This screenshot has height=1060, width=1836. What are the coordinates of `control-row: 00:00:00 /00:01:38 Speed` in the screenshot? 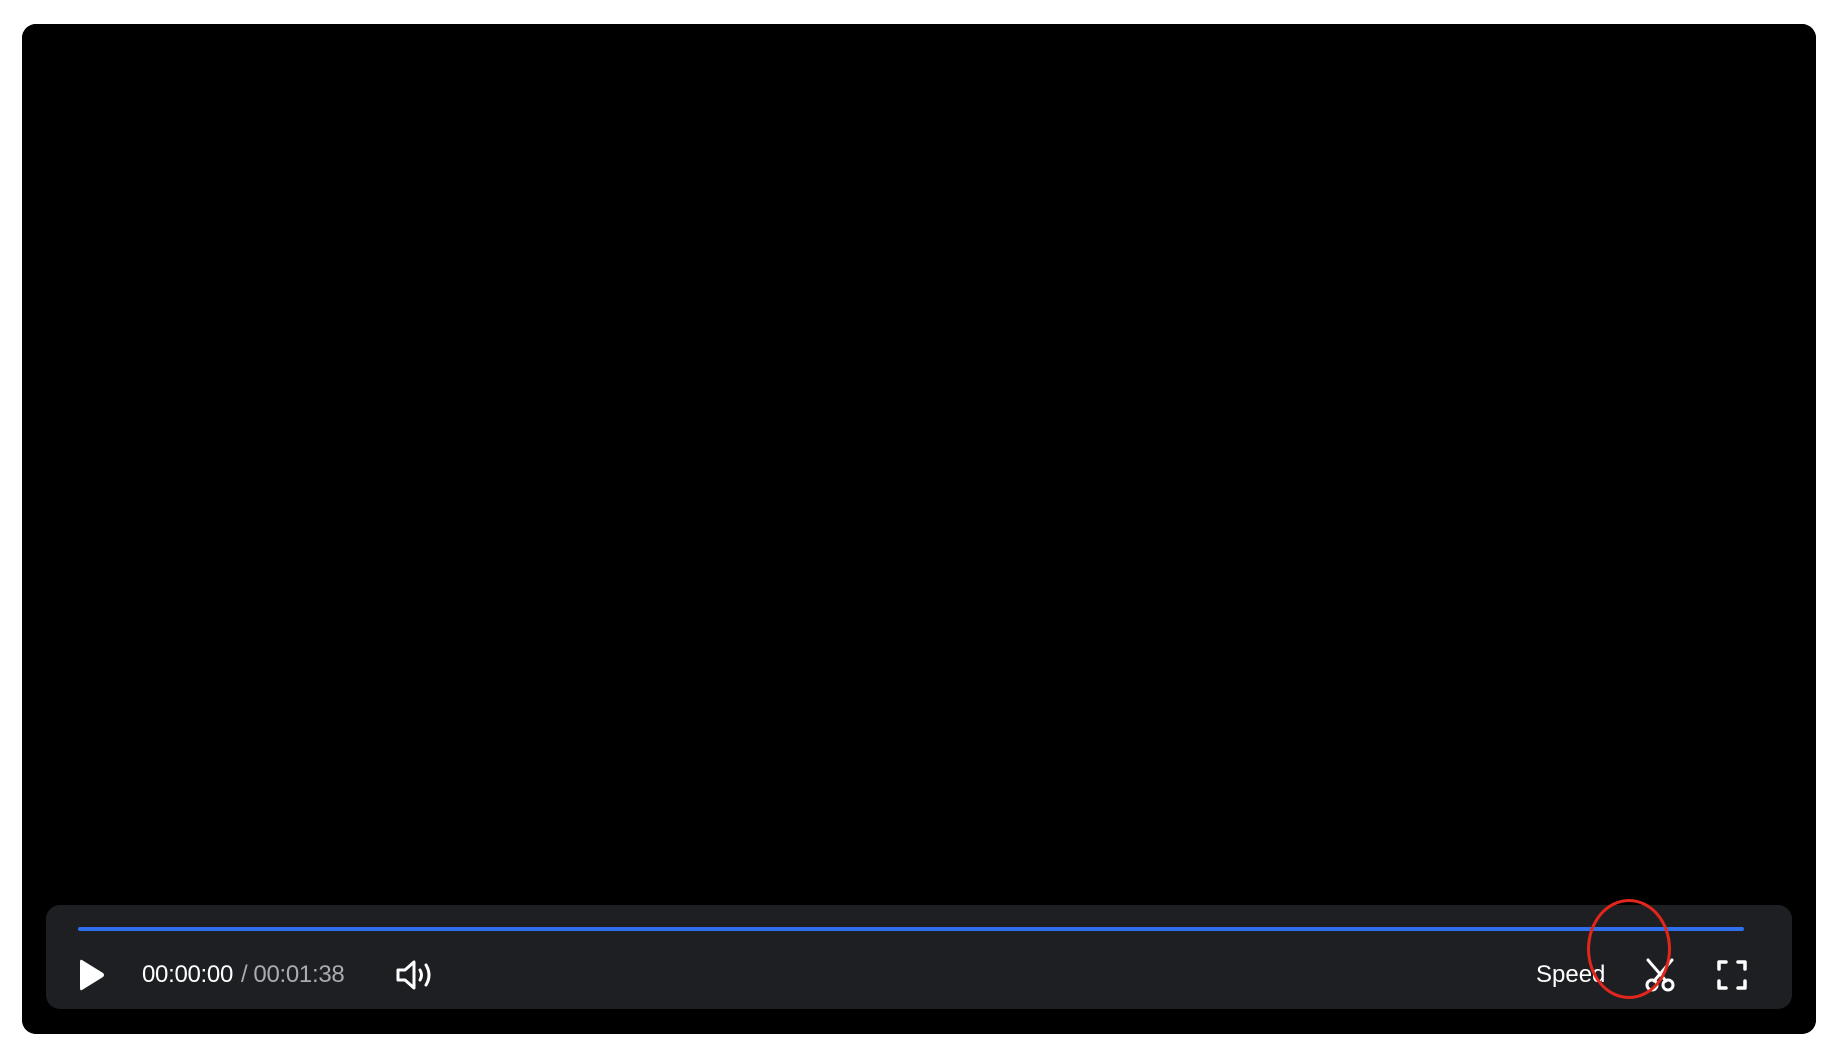 It's located at (919, 974).